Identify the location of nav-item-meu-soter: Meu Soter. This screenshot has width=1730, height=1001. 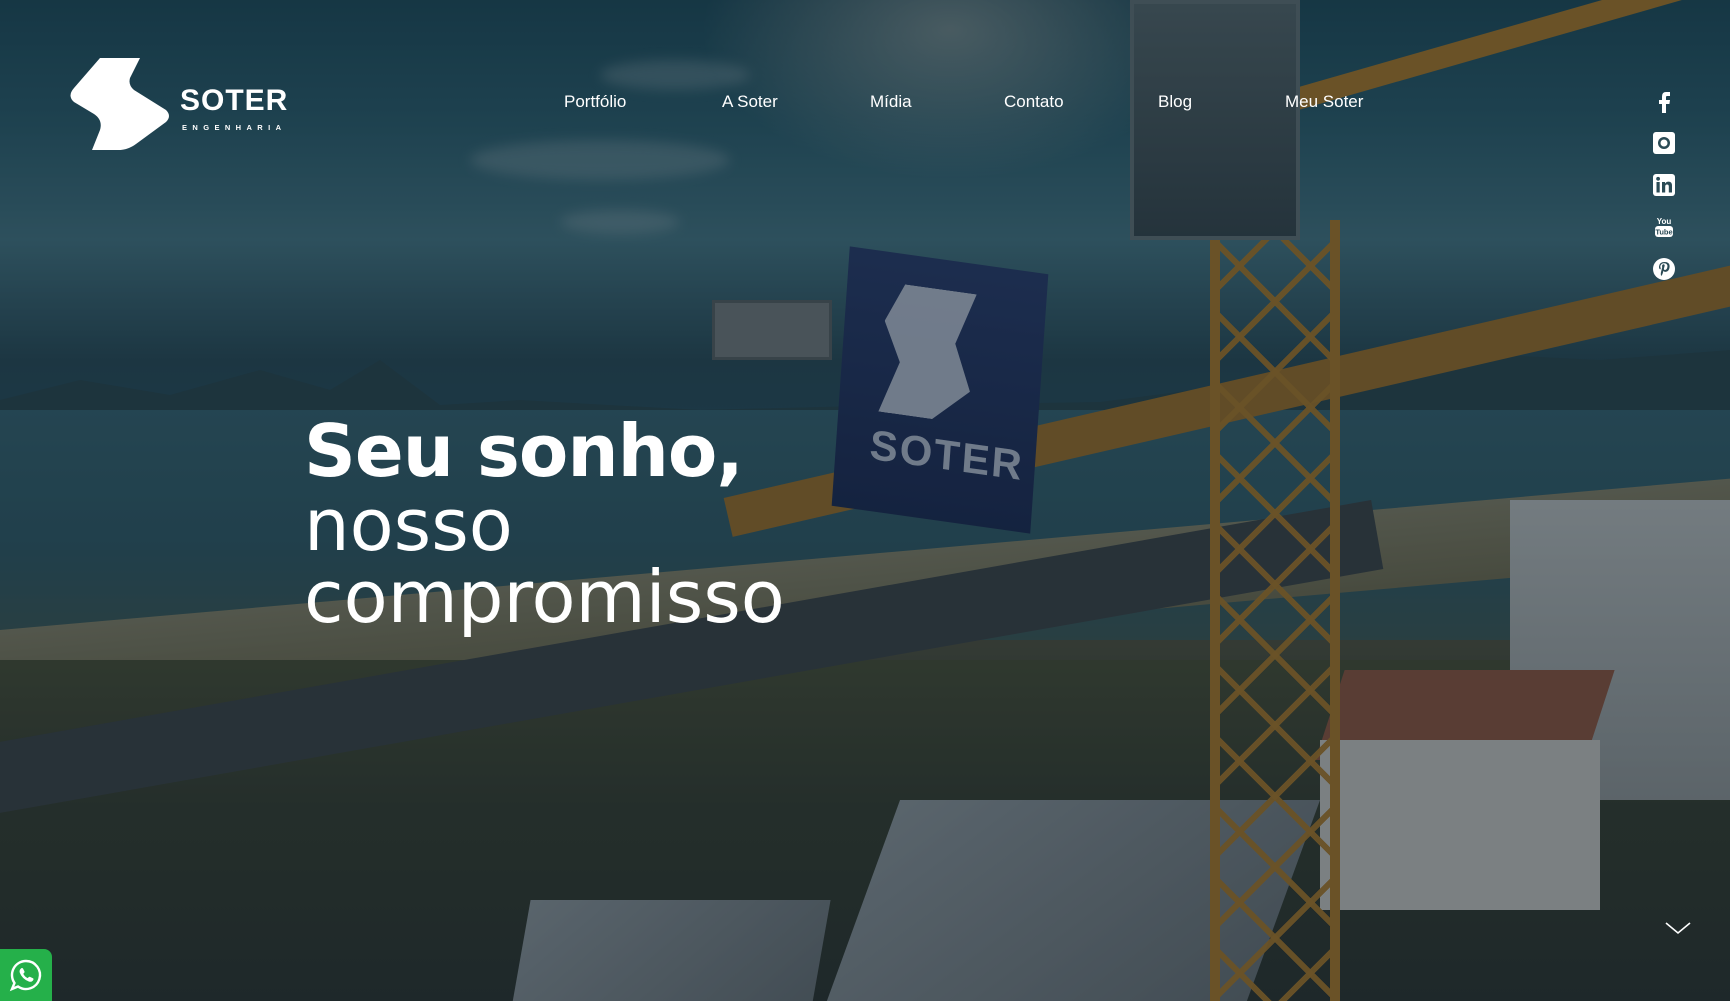
(1324, 102).